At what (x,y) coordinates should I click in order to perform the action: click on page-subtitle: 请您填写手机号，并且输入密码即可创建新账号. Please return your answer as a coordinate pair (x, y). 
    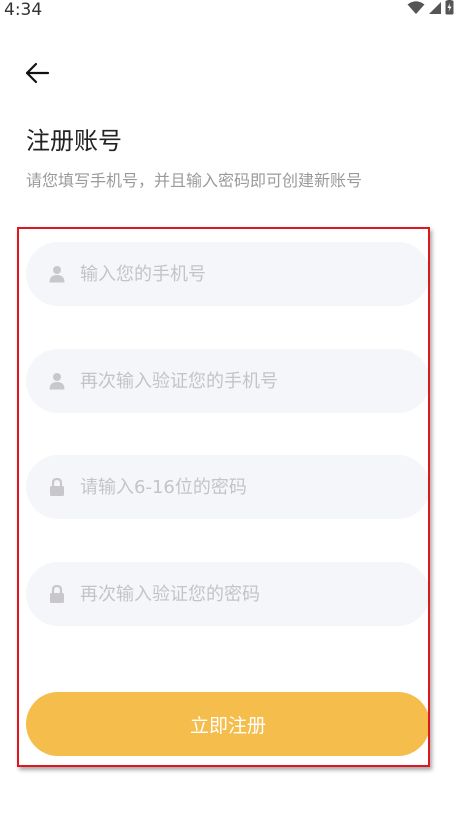
    Looking at the image, I should click on (194, 180).